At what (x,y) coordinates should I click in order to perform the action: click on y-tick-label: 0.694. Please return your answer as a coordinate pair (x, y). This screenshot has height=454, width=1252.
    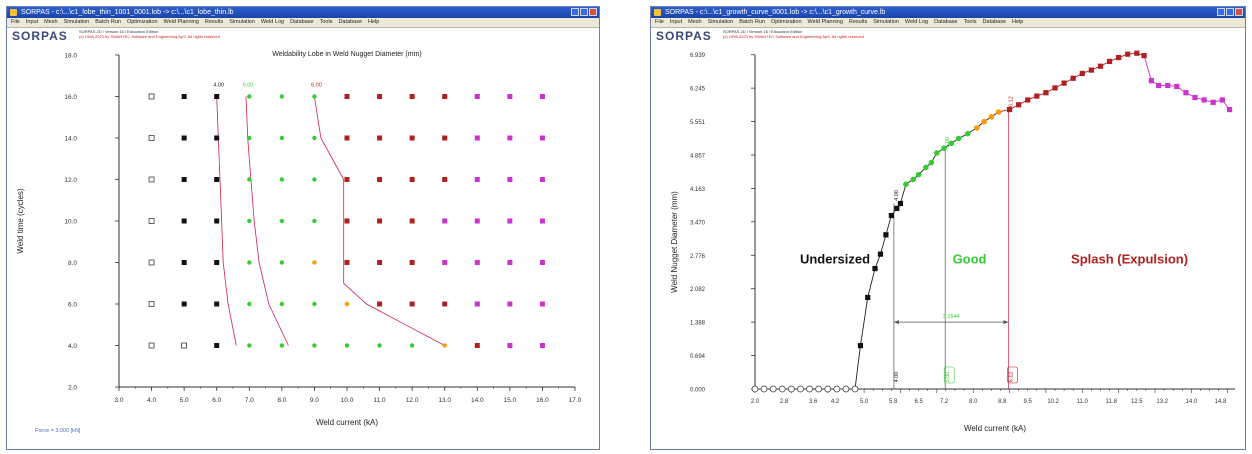
    Looking at the image, I should click on (698, 357).